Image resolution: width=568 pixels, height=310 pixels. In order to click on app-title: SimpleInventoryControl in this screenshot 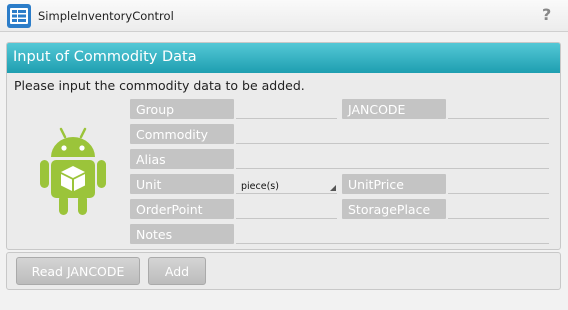, I will do `click(106, 16)`.